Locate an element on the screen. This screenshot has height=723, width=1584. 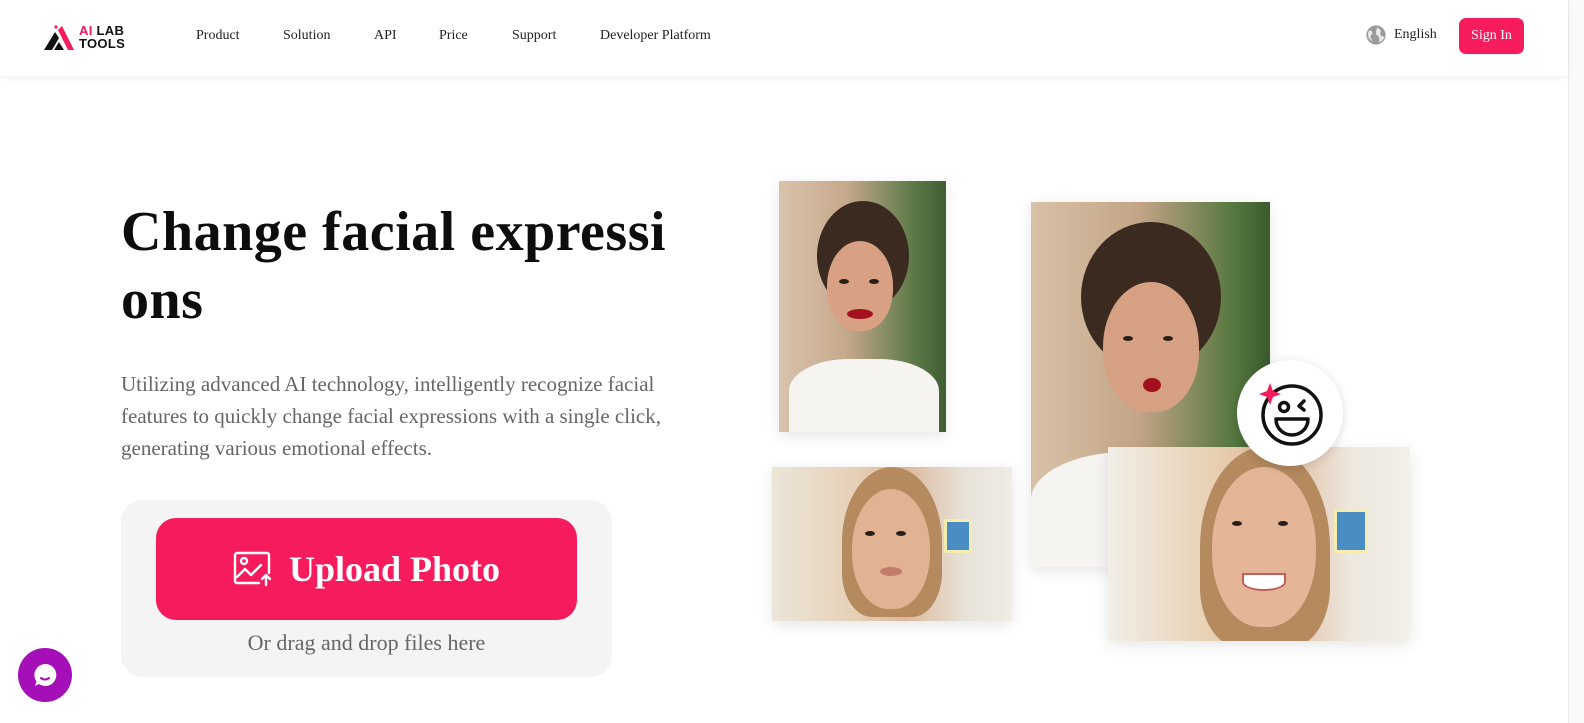
upload-dropzone: Upload Photo Or drag and drop files here is located at coordinates (366, 588).